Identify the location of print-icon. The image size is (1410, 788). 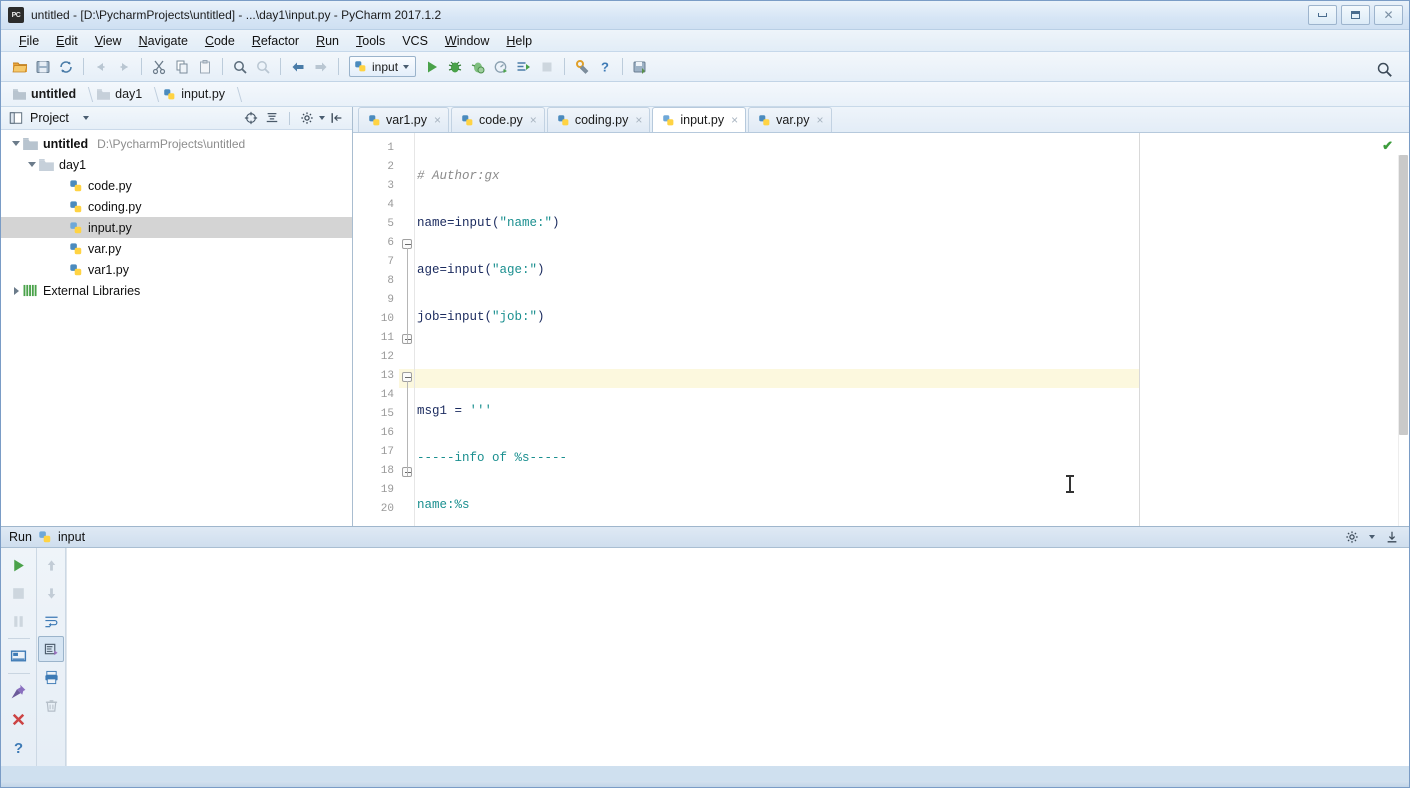
(51, 677).